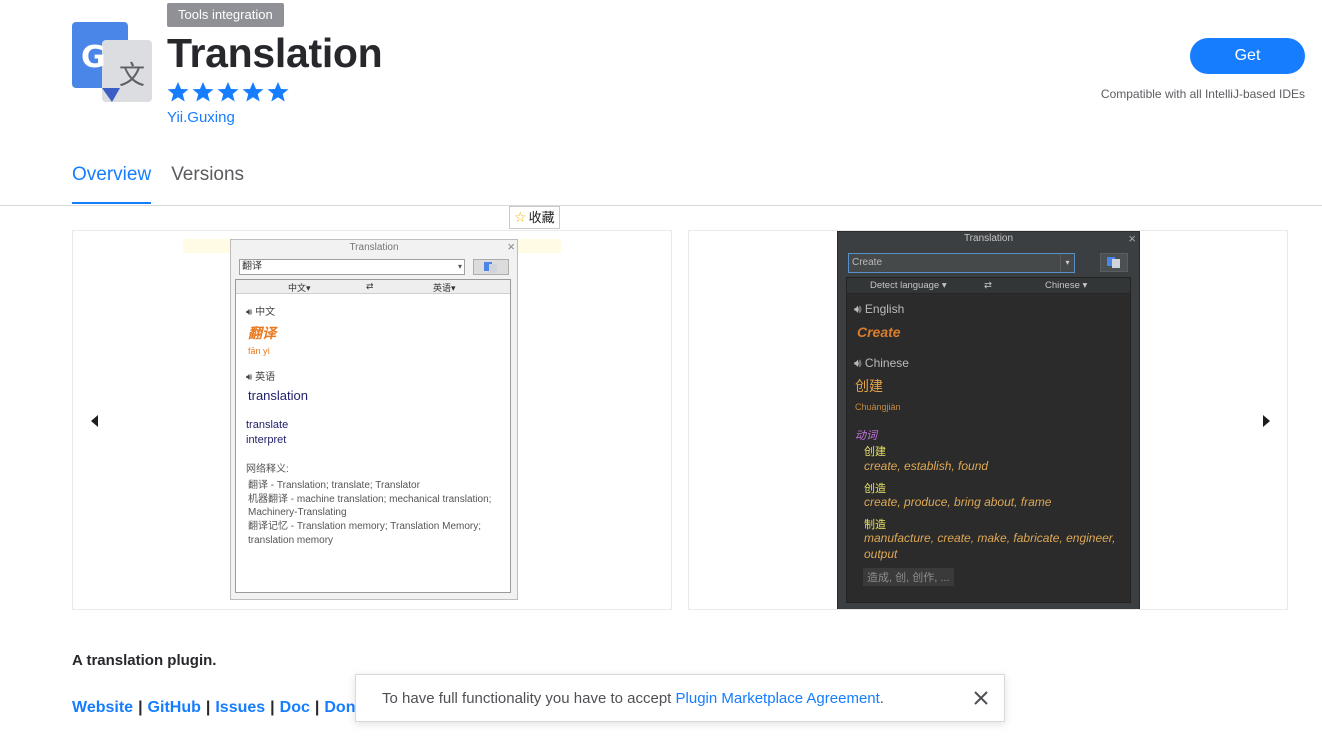 This screenshot has width=1322, height=741. What do you see at coordinates (113, 63) in the screenshot?
I see `plugin-logo: G 文` at bounding box center [113, 63].